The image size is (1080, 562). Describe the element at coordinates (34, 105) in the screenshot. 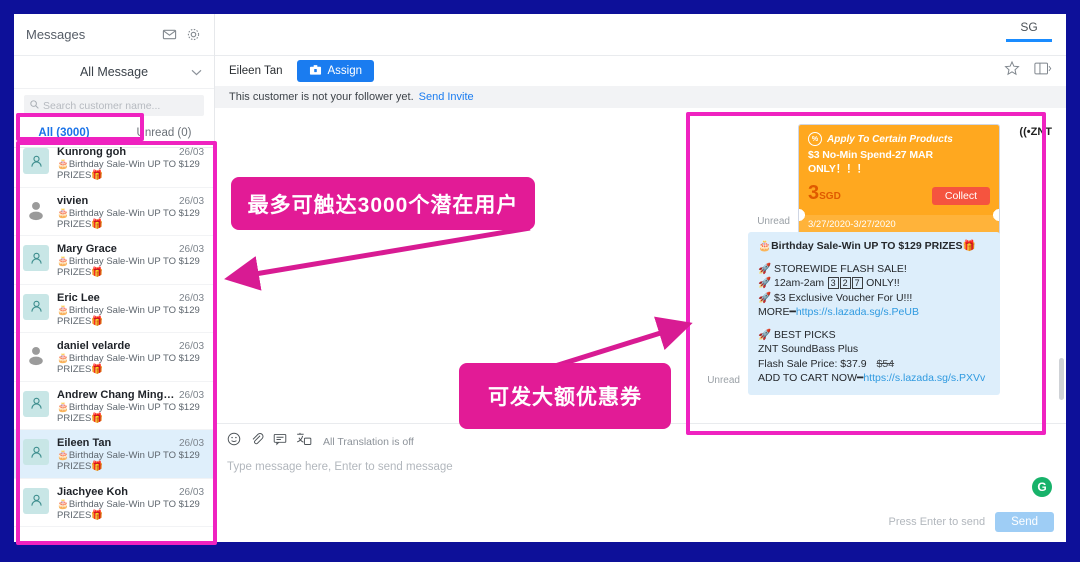

I see `search-icon` at that location.